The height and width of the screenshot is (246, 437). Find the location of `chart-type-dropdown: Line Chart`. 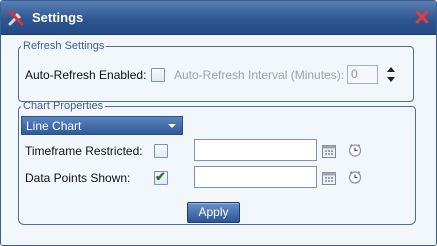

chart-type-dropdown: Line Chart is located at coordinates (102, 125).